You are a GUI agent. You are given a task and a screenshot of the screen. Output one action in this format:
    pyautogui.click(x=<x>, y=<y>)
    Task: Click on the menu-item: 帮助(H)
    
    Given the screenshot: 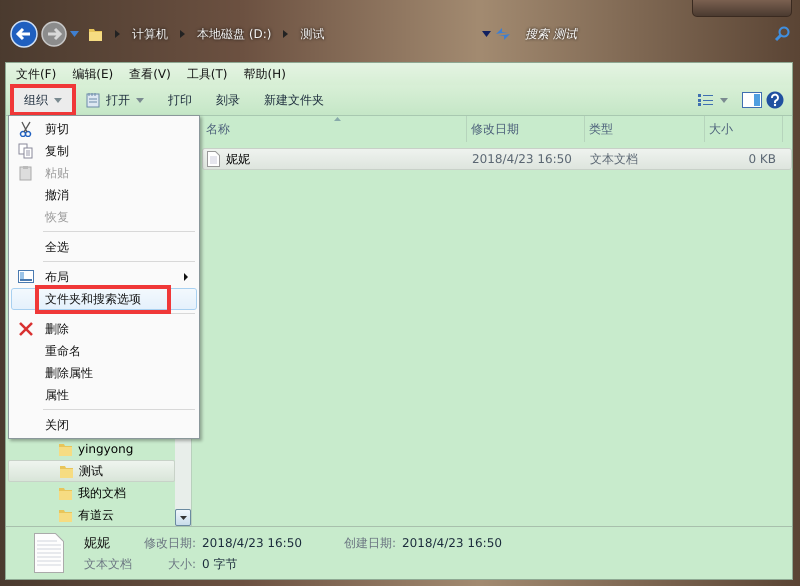 What is the action you would take?
    pyautogui.click(x=265, y=74)
    